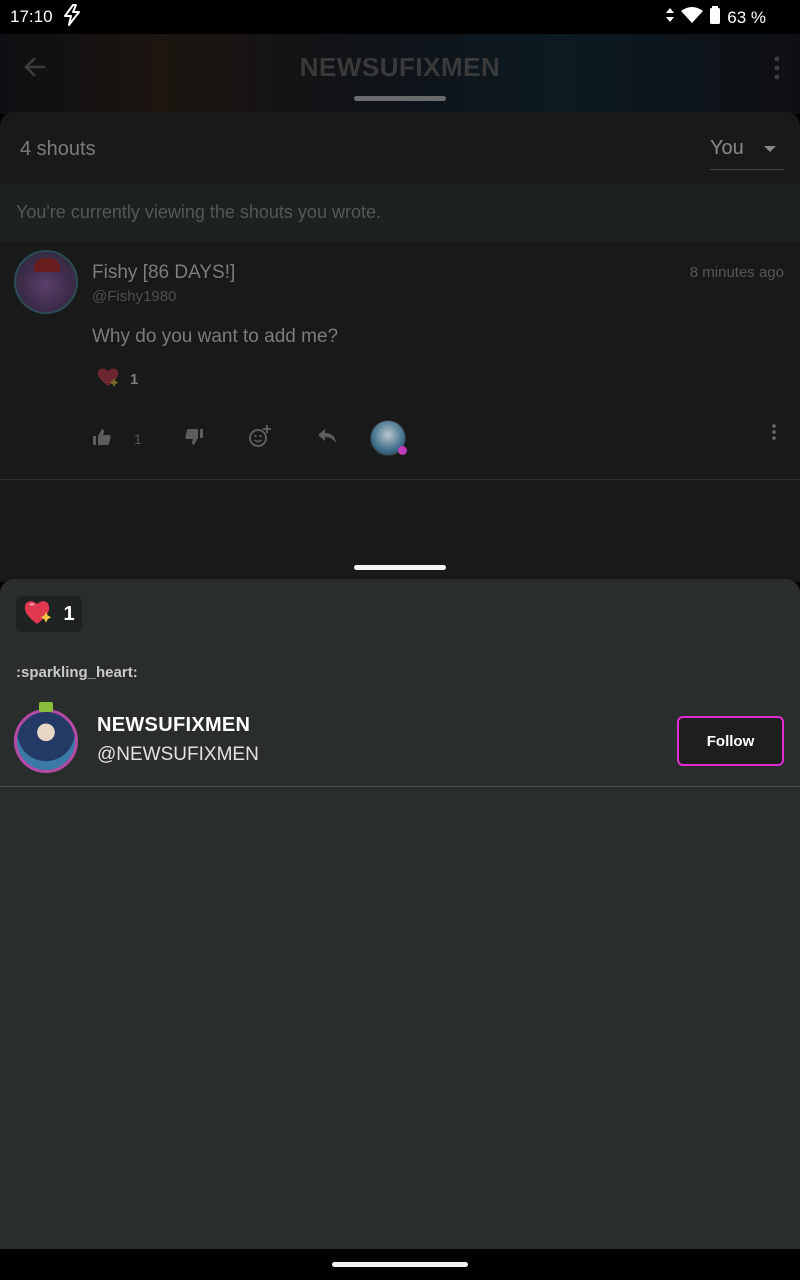 The image size is (800, 1280). Describe the element at coordinates (400, 98) in the screenshot. I see `drag-handle` at that location.